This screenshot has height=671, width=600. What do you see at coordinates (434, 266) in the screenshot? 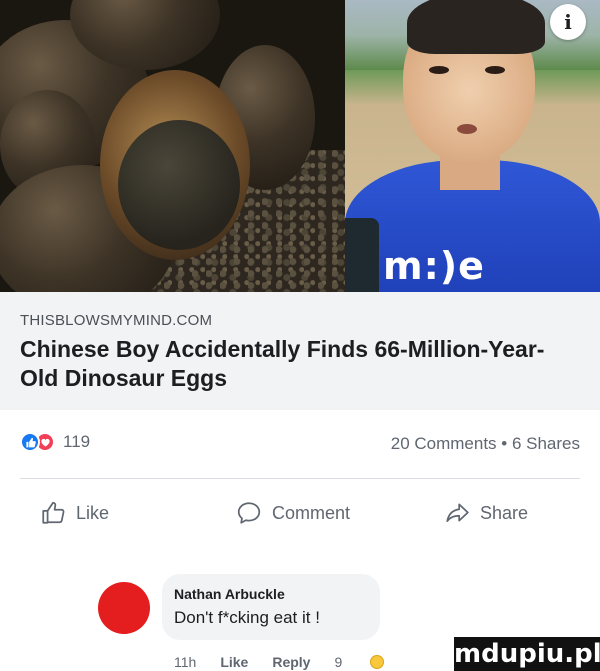
I see `video-caption-mark: m:)e` at bounding box center [434, 266].